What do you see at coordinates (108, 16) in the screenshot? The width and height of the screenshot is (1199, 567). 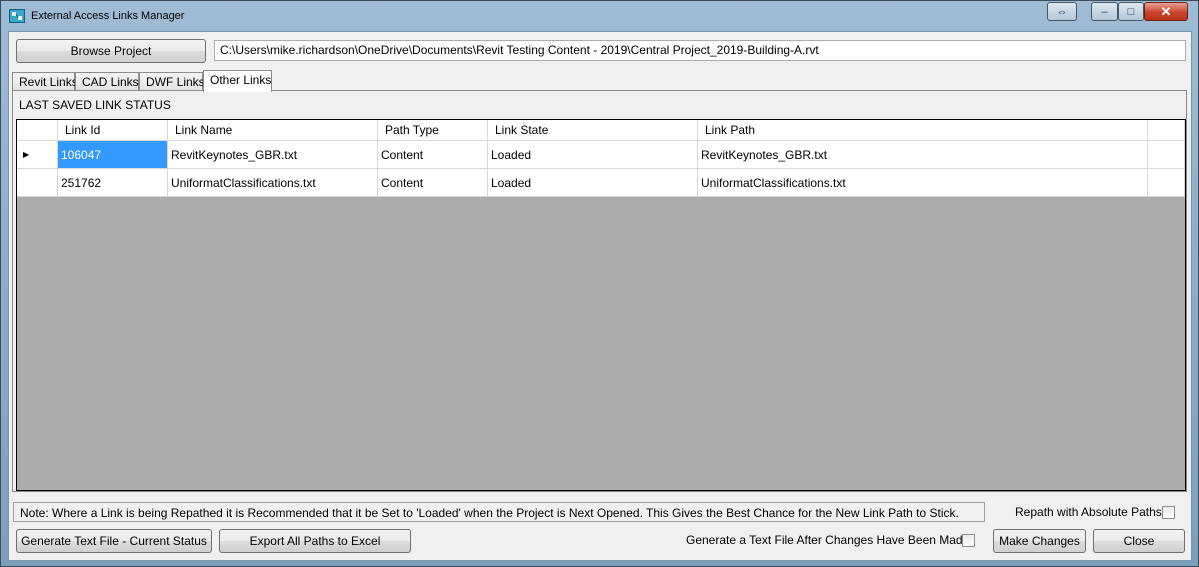 I see `window-title: External Access Links Manager` at bounding box center [108, 16].